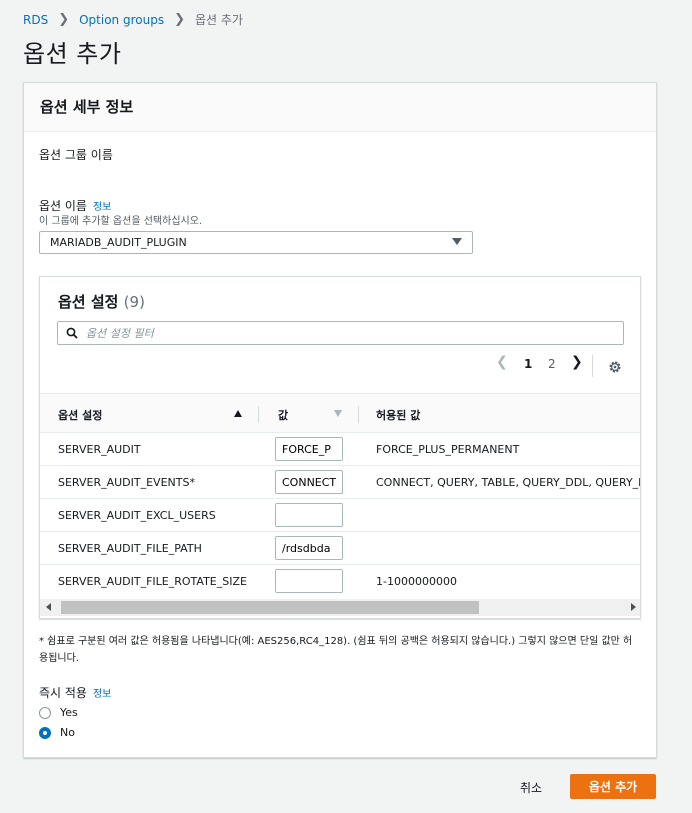 The image size is (692, 813). What do you see at coordinates (633, 607) in the screenshot?
I see `scroll-right-arrow-icon` at bounding box center [633, 607].